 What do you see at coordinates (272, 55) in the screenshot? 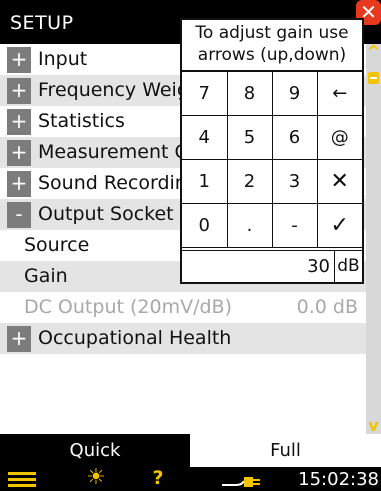
I see `keypad-hint-line2: arrows (up,down)` at bounding box center [272, 55].